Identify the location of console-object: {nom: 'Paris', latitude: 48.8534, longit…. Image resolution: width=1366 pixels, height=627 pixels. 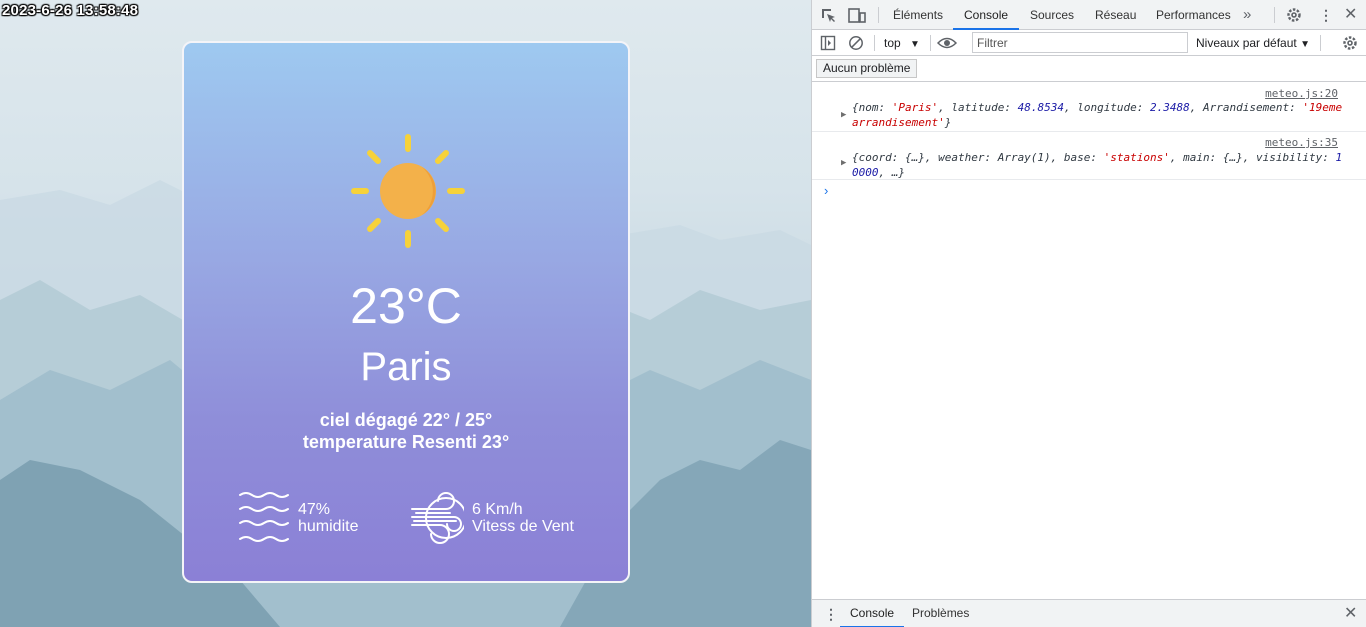
(1100, 115).